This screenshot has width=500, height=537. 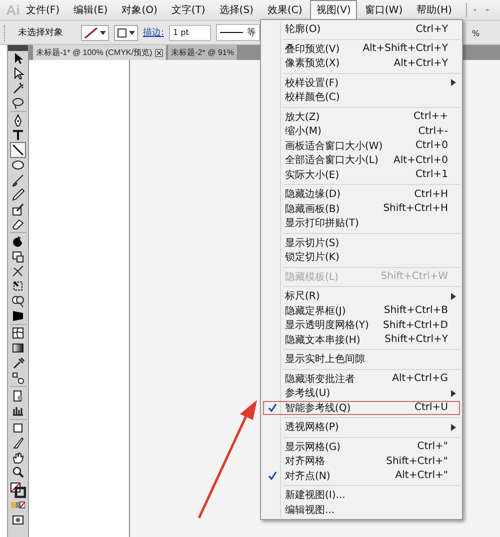 What do you see at coordinates (18, 377) in the screenshot?
I see `blend-icon` at bounding box center [18, 377].